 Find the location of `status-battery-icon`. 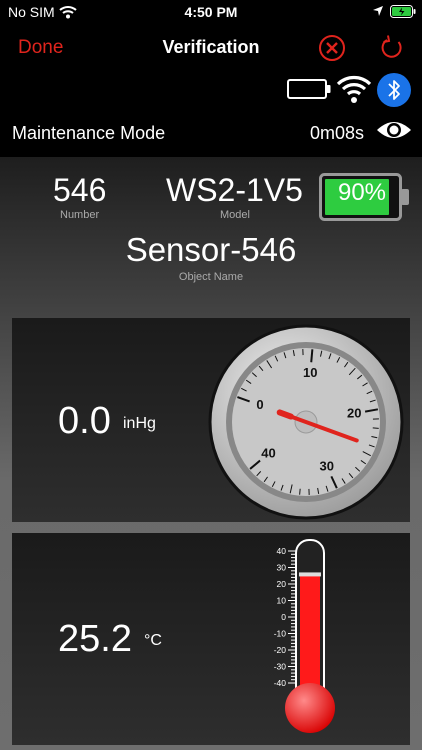

status-battery-icon is located at coordinates (403, 11).